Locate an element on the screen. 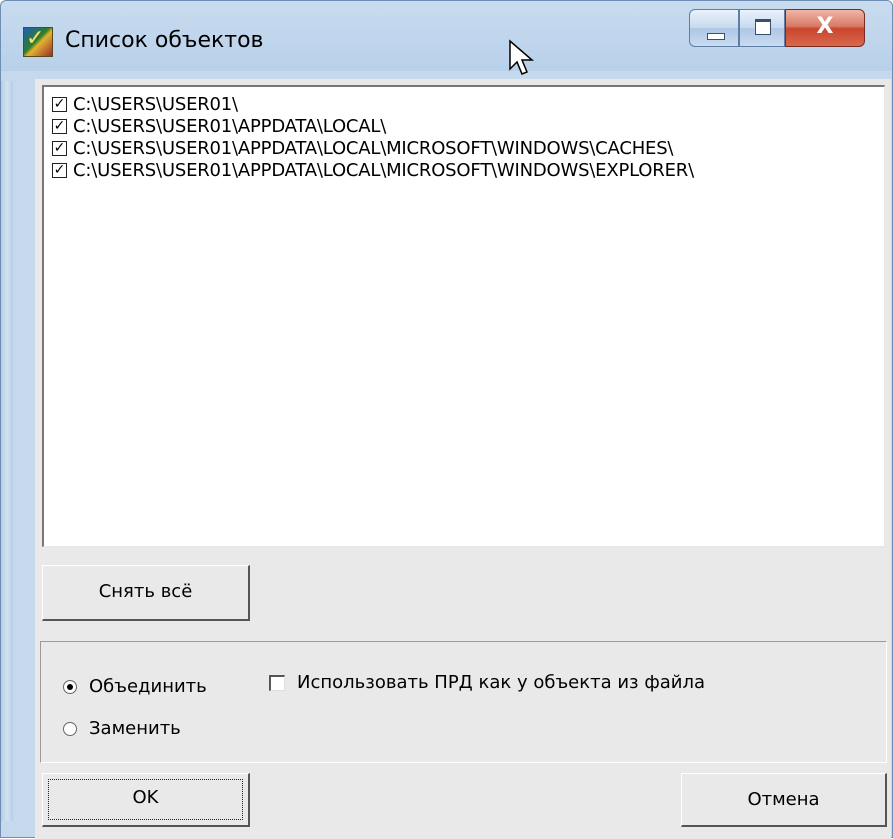  replace-label: Заменить is located at coordinates (135, 728).